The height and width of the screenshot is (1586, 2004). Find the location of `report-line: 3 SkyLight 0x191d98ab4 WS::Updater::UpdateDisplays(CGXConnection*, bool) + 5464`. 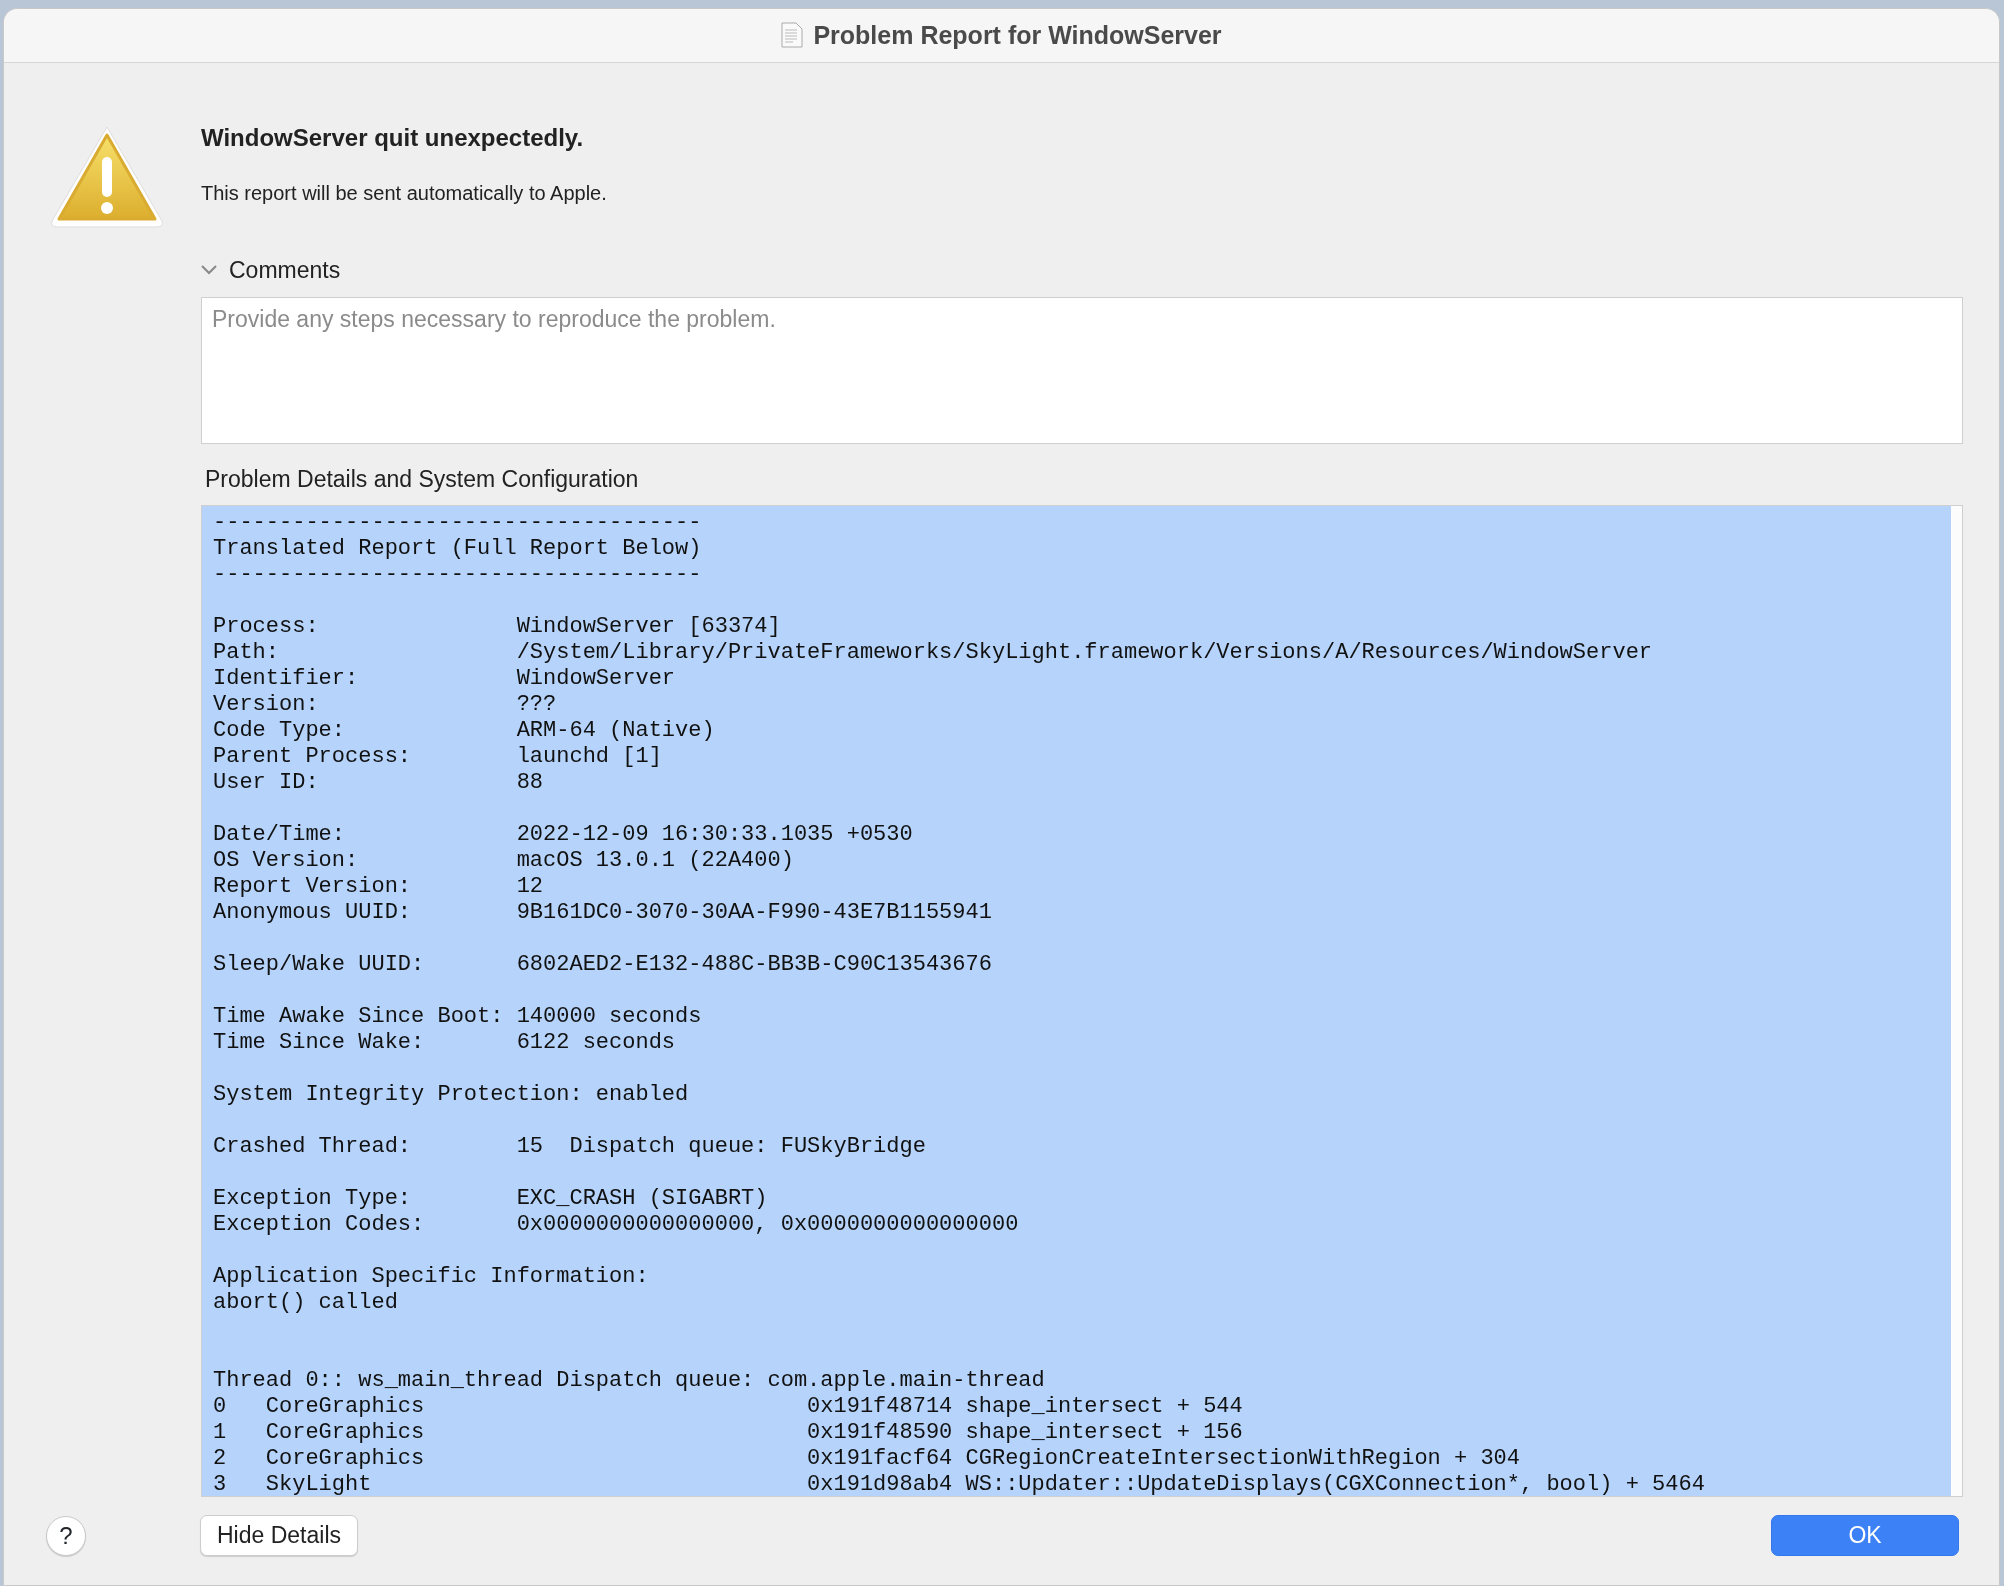

report-line: 3 SkyLight 0x191d98ab4 WS::Updater::UpdateDisplays(CGXConnection*, bool) + 5464 is located at coordinates (959, 1483).